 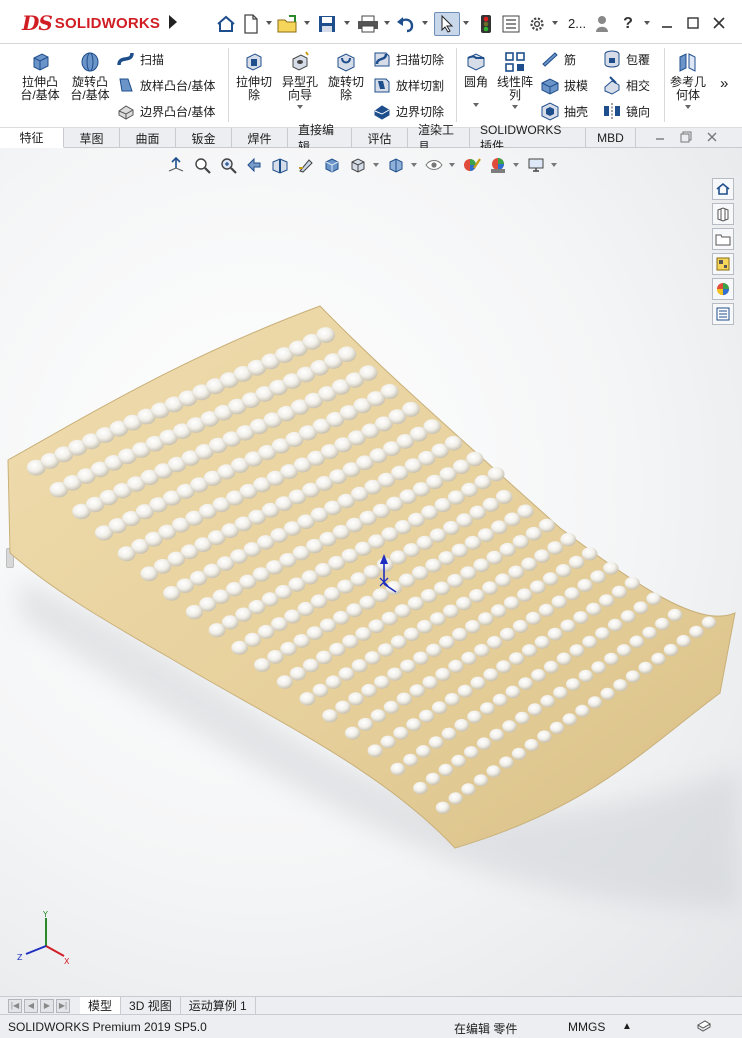 I want to click on options-gear-icon, so click(x=537, y=24).